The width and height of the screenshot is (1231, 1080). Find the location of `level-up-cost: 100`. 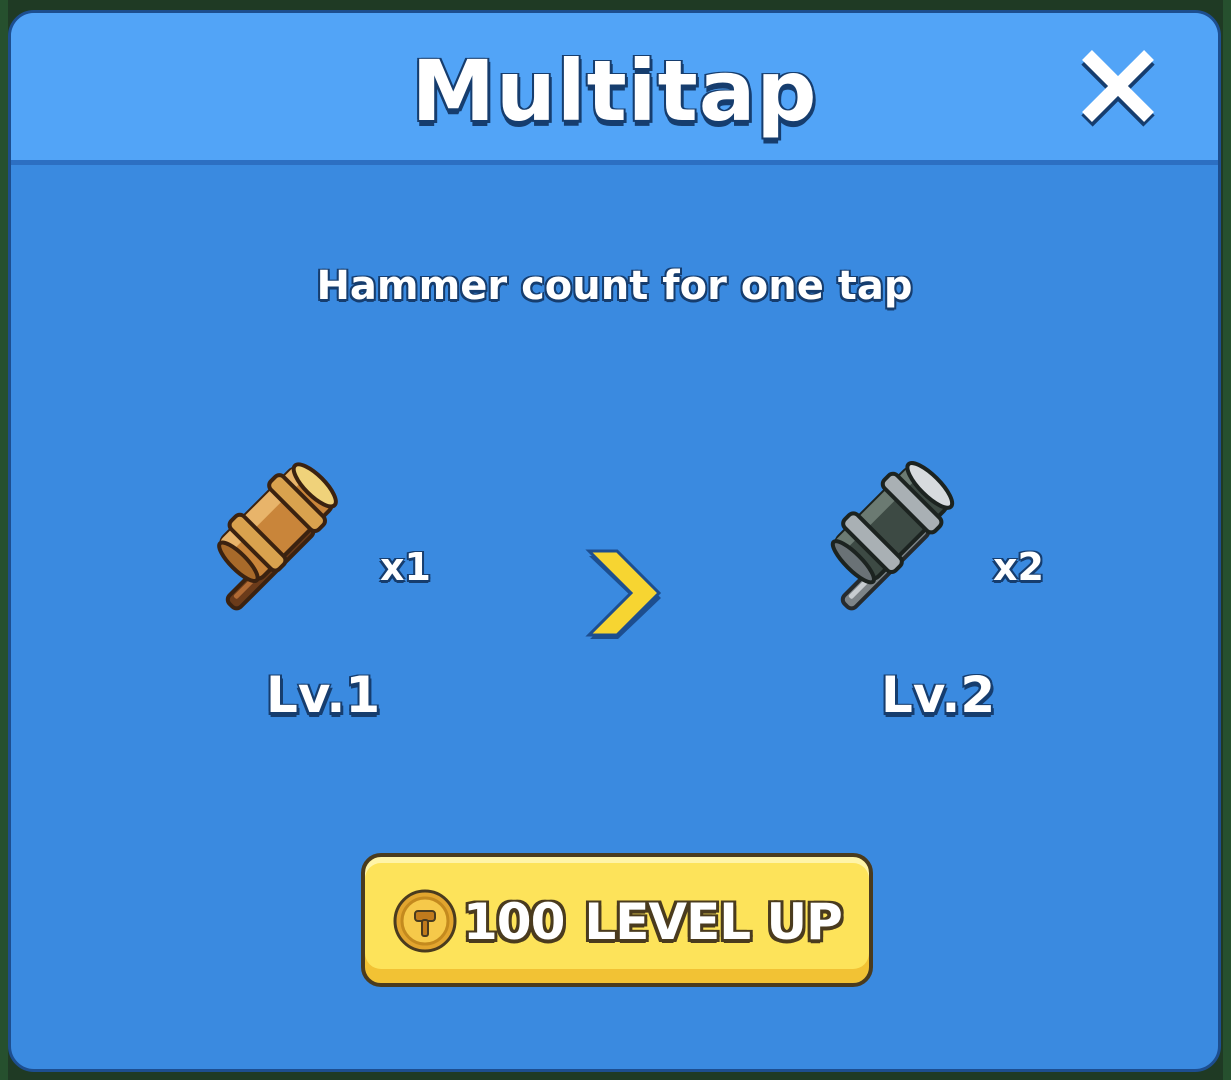

level-up-cost: 100 is located at coordinates (514, 922).